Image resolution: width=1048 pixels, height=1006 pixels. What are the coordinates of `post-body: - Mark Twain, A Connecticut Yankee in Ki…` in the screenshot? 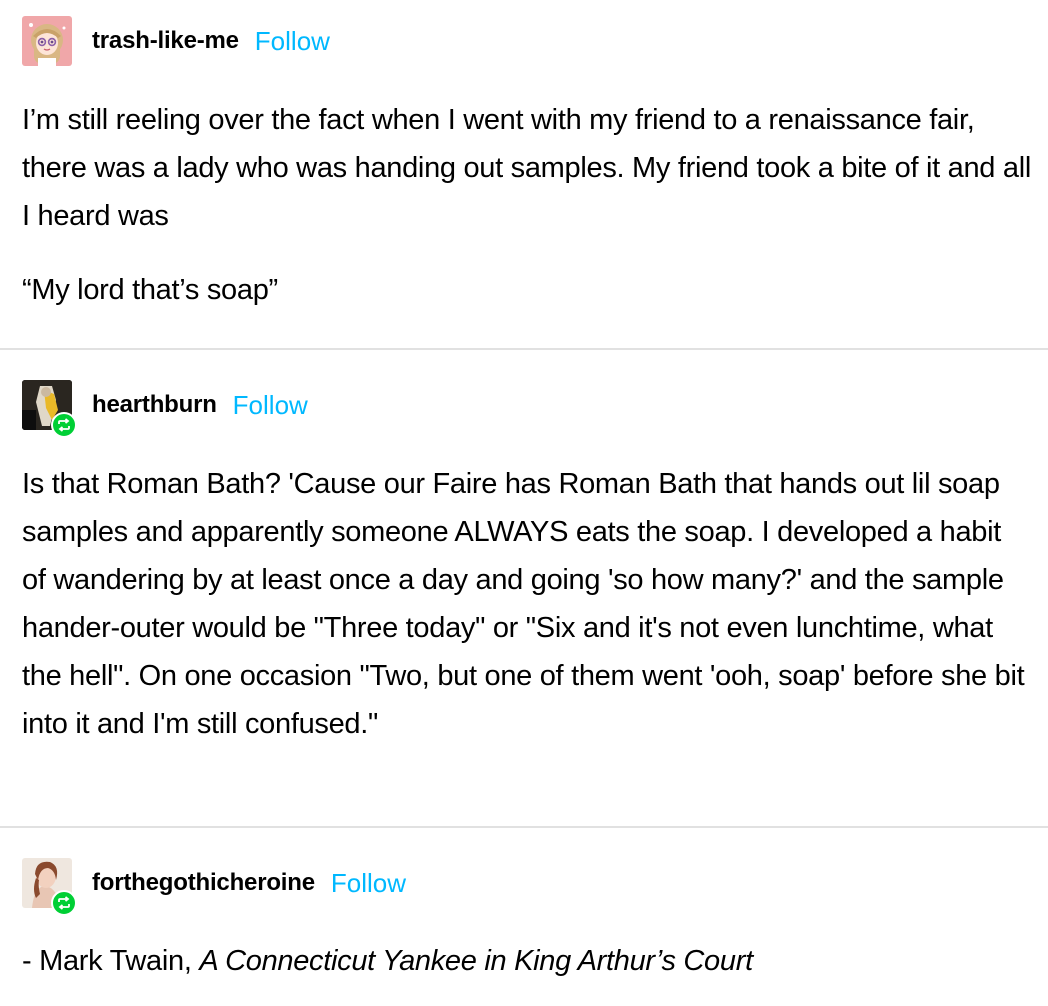 It's located at (527, 961).